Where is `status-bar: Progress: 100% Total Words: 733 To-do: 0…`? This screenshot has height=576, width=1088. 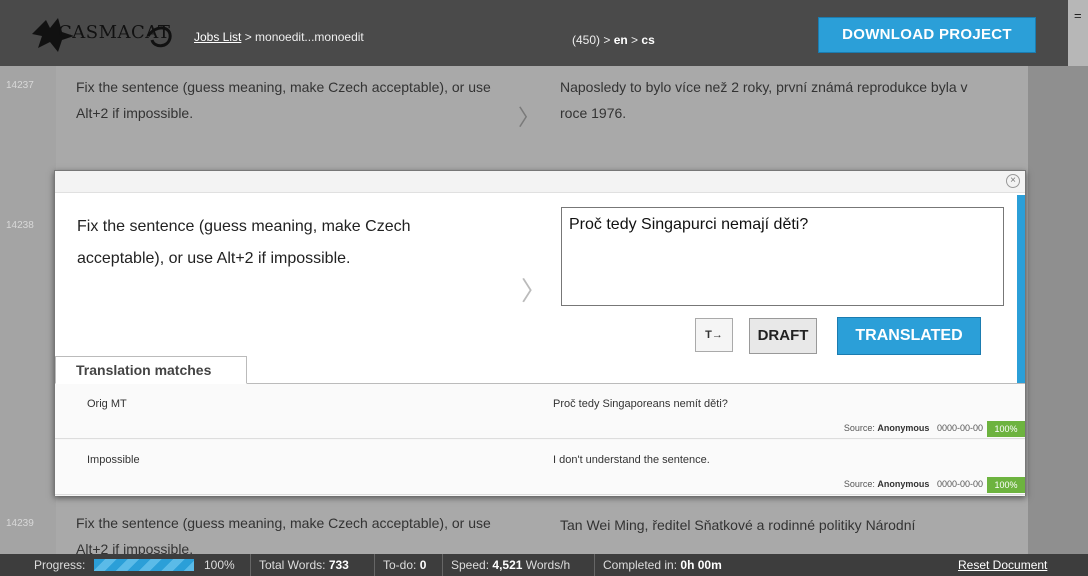 status-bar: Progress: 100% Total Words: 733 To-do: 0… is located at coordinates (544, 565).